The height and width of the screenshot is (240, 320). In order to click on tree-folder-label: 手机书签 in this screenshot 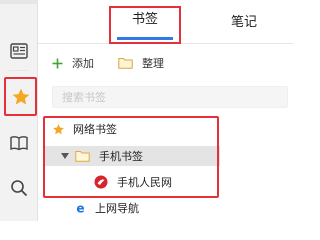, I will do `click(121, 156)`.